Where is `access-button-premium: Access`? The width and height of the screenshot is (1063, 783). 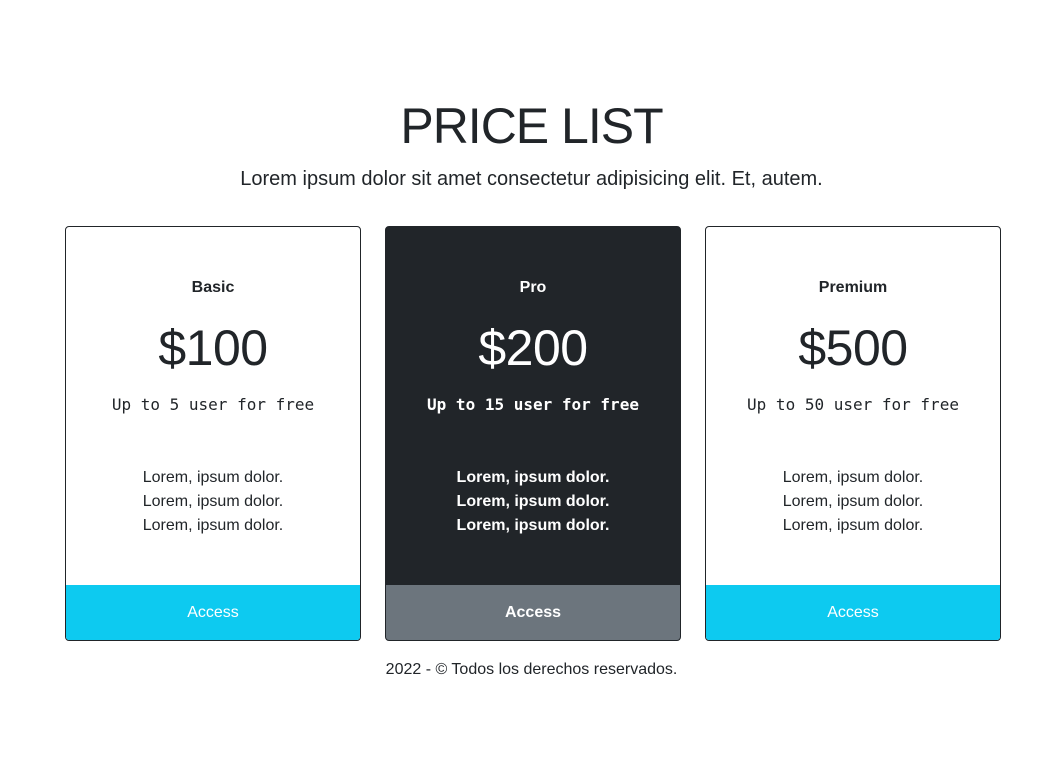 access-button-premium: Access is located at coordinates (853, 612).